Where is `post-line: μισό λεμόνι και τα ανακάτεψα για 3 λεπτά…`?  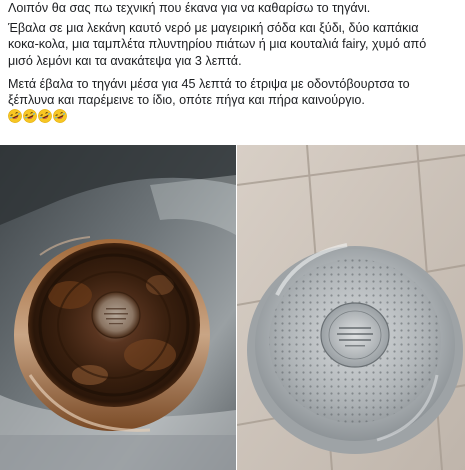 post-line: μισό λεμόνι και τα ανακάτεψα για 3 λεπτά… is located at coordinates (125, 60).